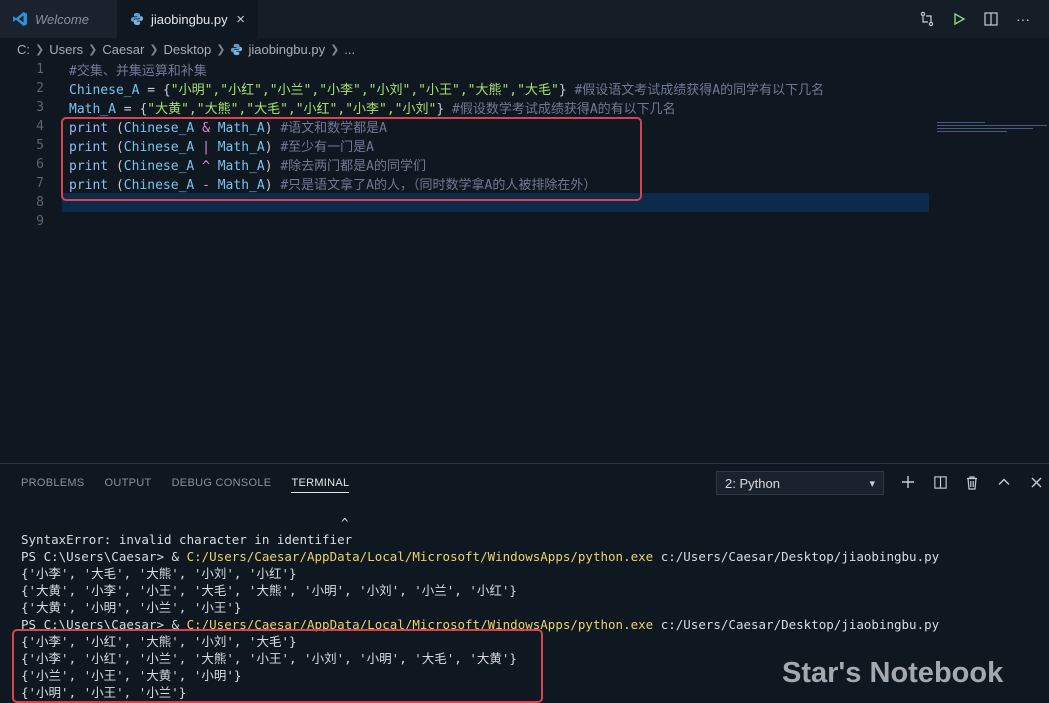  I want to click on annotation-box-output, so click(277, 666).